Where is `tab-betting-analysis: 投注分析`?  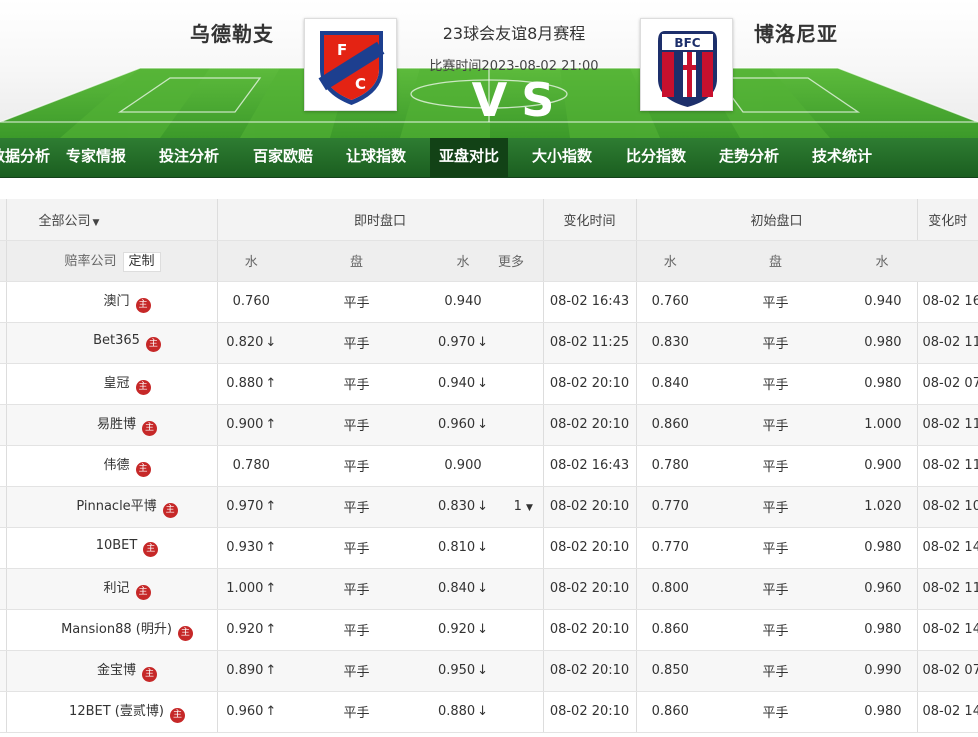 tab-betting-analysis: 投注分析 is located at coordinates (189, 157).